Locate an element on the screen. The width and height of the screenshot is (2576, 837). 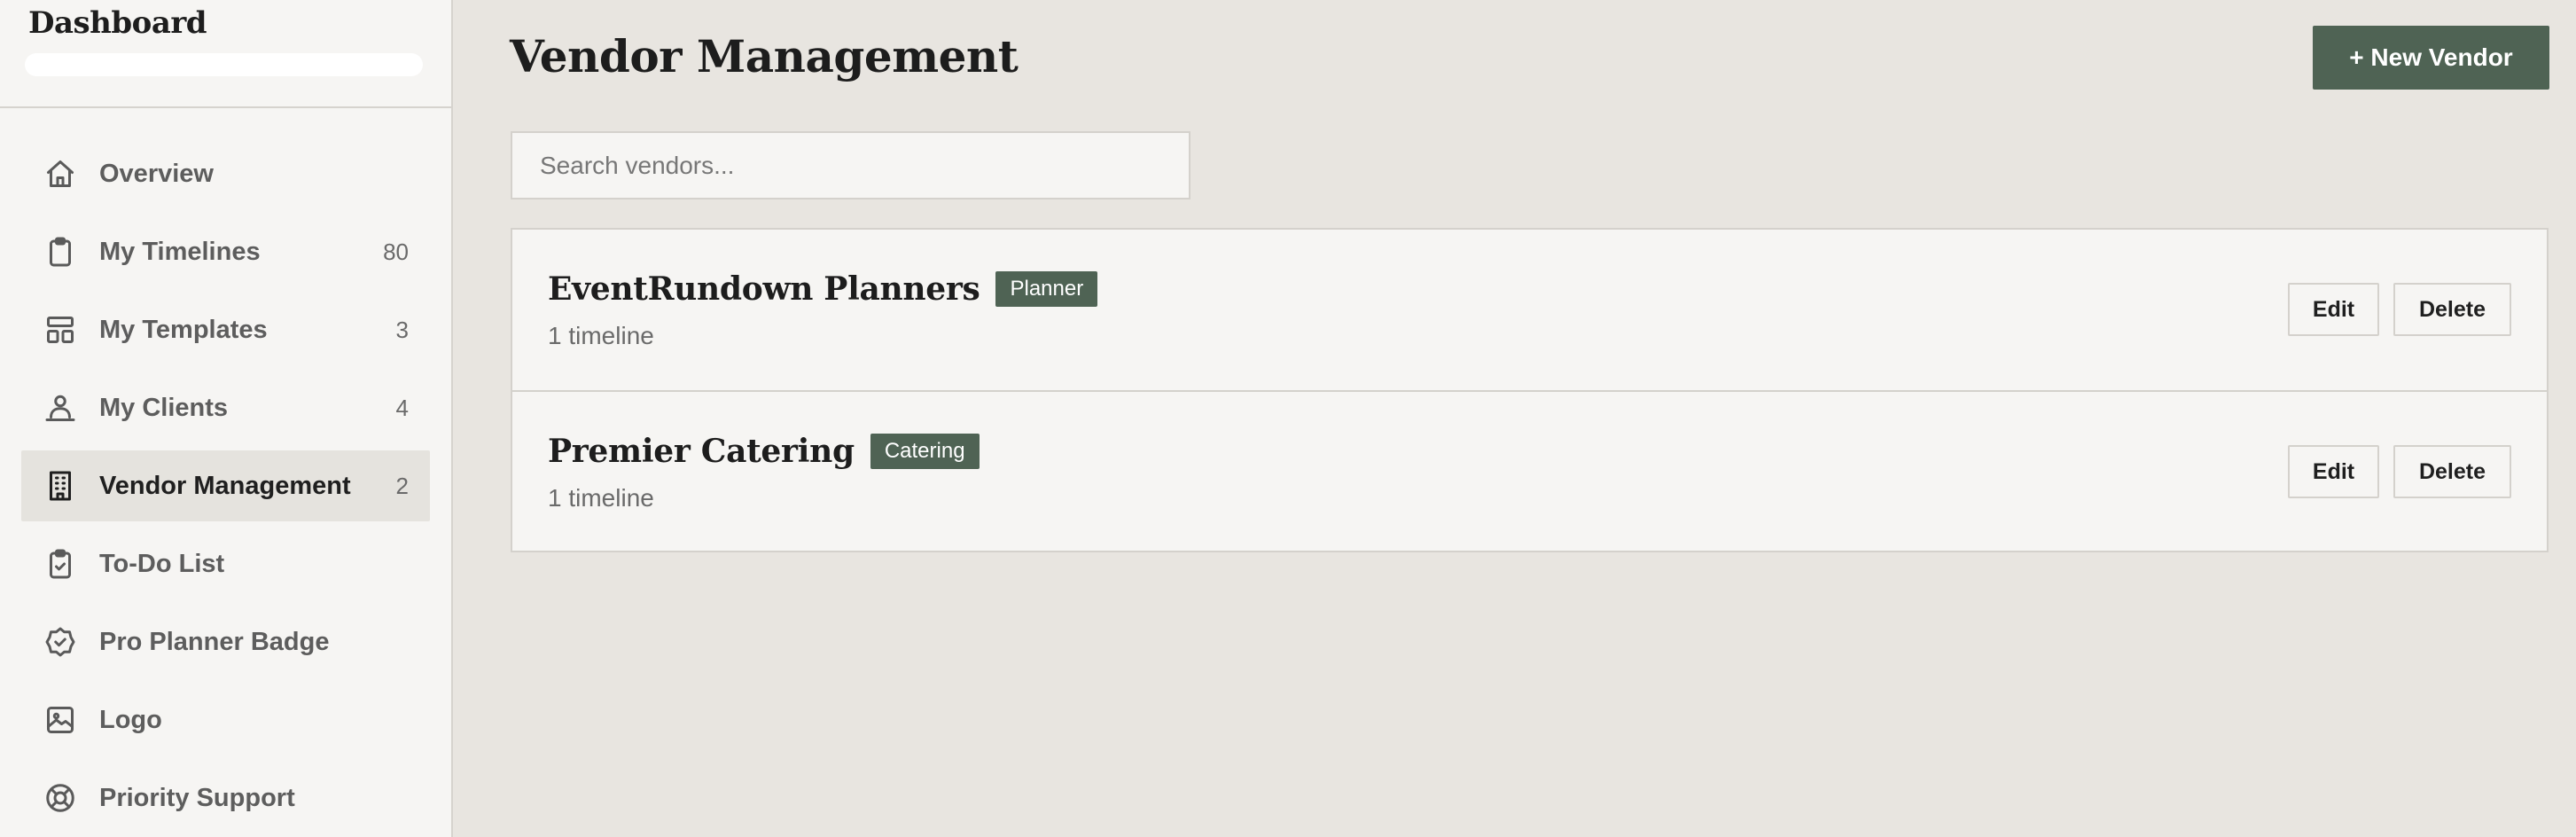
new-vendor-button: + New Vendor is located at coordinates (2431, 58).